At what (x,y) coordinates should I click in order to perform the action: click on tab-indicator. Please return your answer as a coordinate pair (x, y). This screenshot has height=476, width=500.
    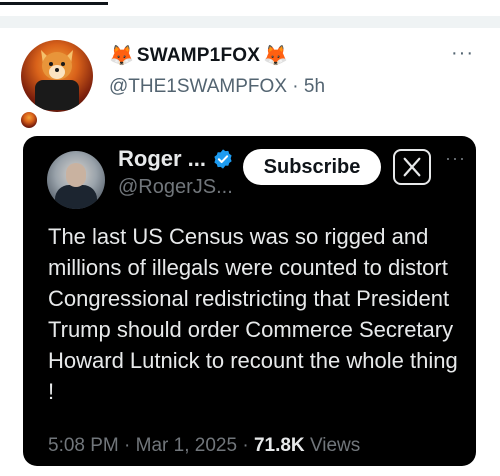
    Looking at the image, I should click on (54, 3).